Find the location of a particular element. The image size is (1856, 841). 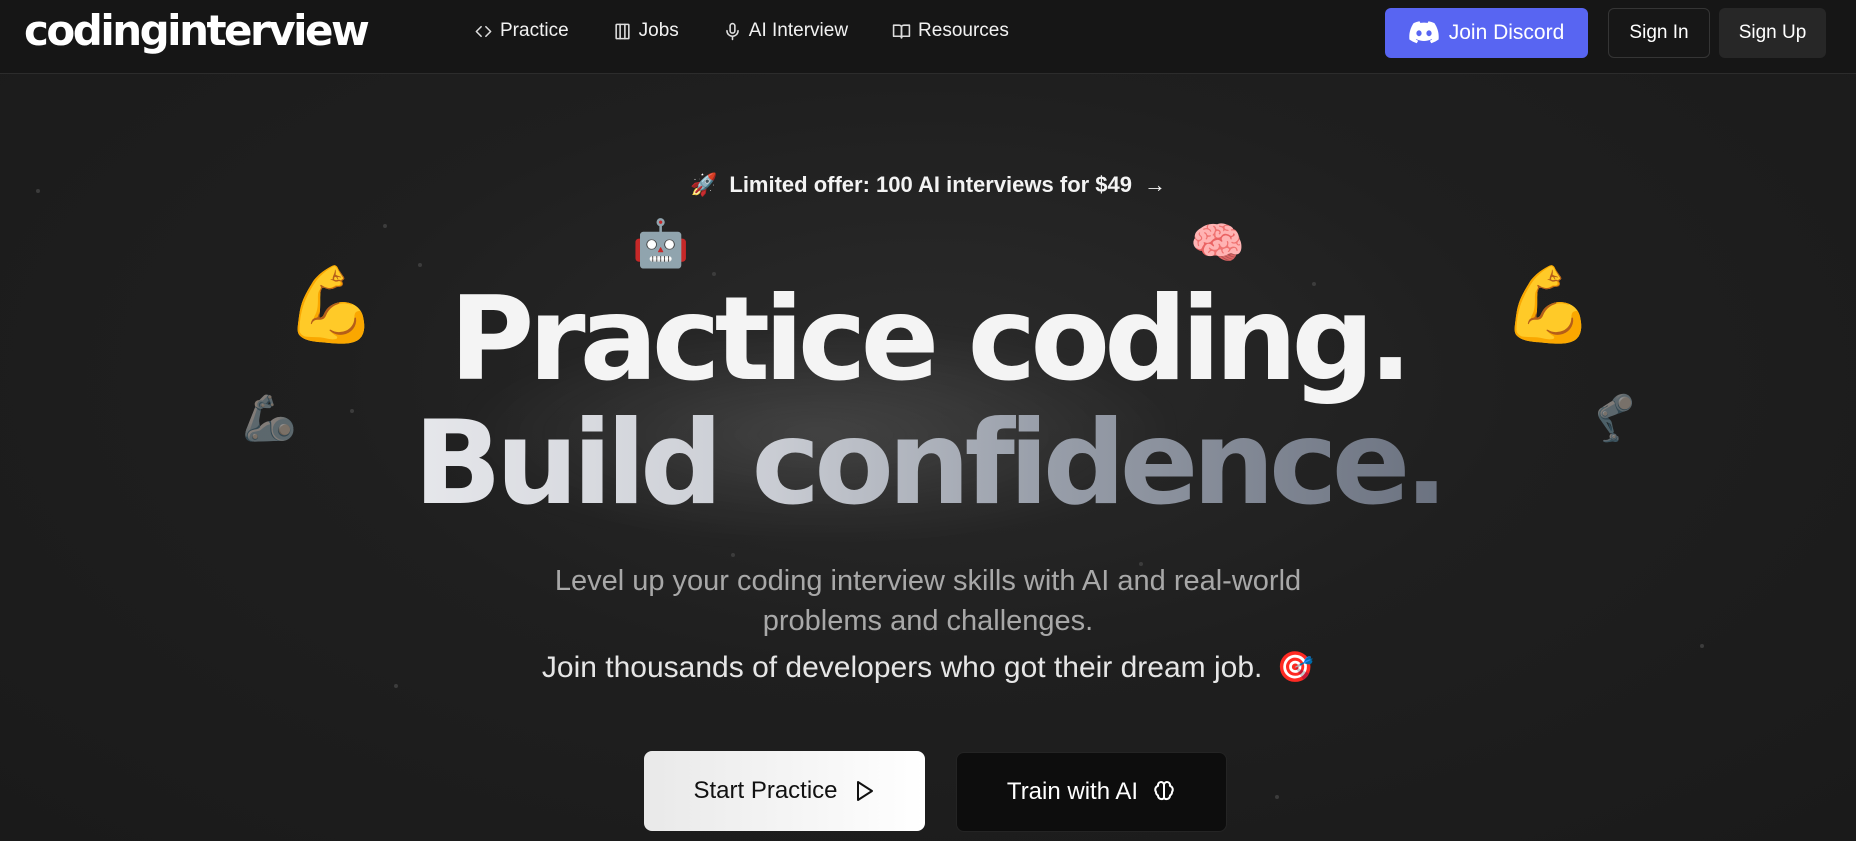

nav-link-label: AI Interview is located at coordinates (798, 30).